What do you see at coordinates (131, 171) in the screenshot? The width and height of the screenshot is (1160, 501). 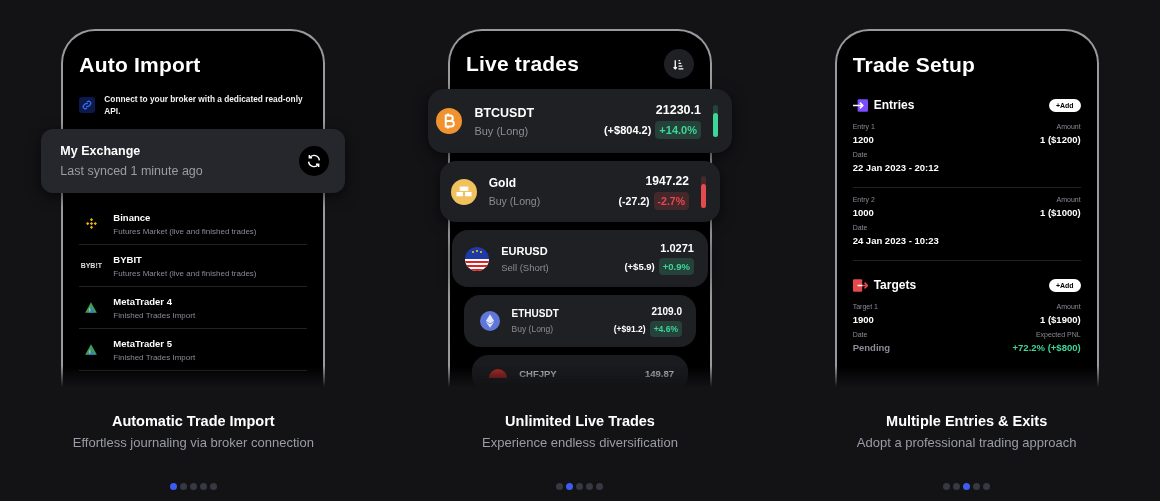 I see `sync-status: Last synced 1 minute ago` at bounding box center [131, 171].